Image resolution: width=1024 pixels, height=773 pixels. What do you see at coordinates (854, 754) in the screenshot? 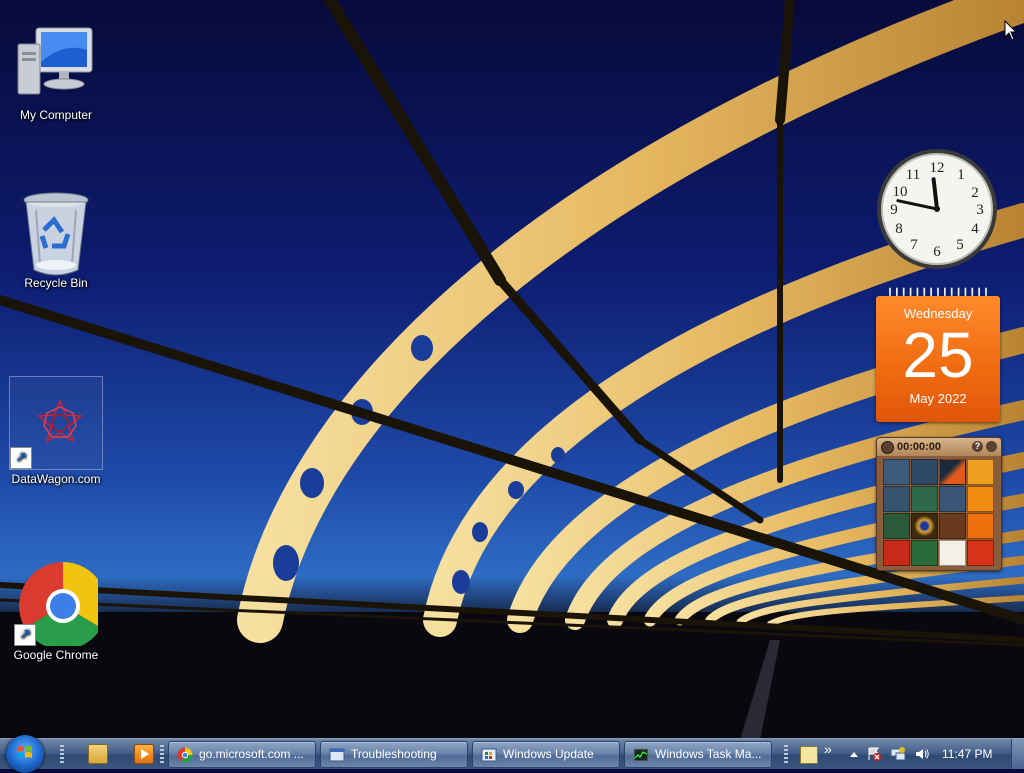
I see `show-hidden-icons-icon` at bounding box center [854, 754].